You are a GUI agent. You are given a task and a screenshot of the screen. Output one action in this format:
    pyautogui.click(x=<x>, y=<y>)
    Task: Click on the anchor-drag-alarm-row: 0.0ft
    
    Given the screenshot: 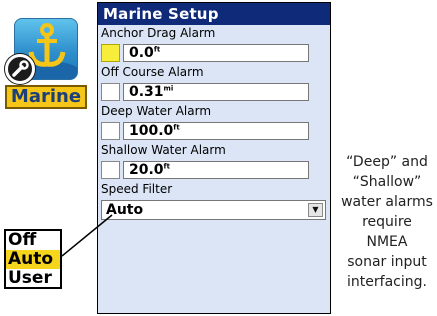 What is the action you would take?
    pyautogui.click(x=214, y=53)
    